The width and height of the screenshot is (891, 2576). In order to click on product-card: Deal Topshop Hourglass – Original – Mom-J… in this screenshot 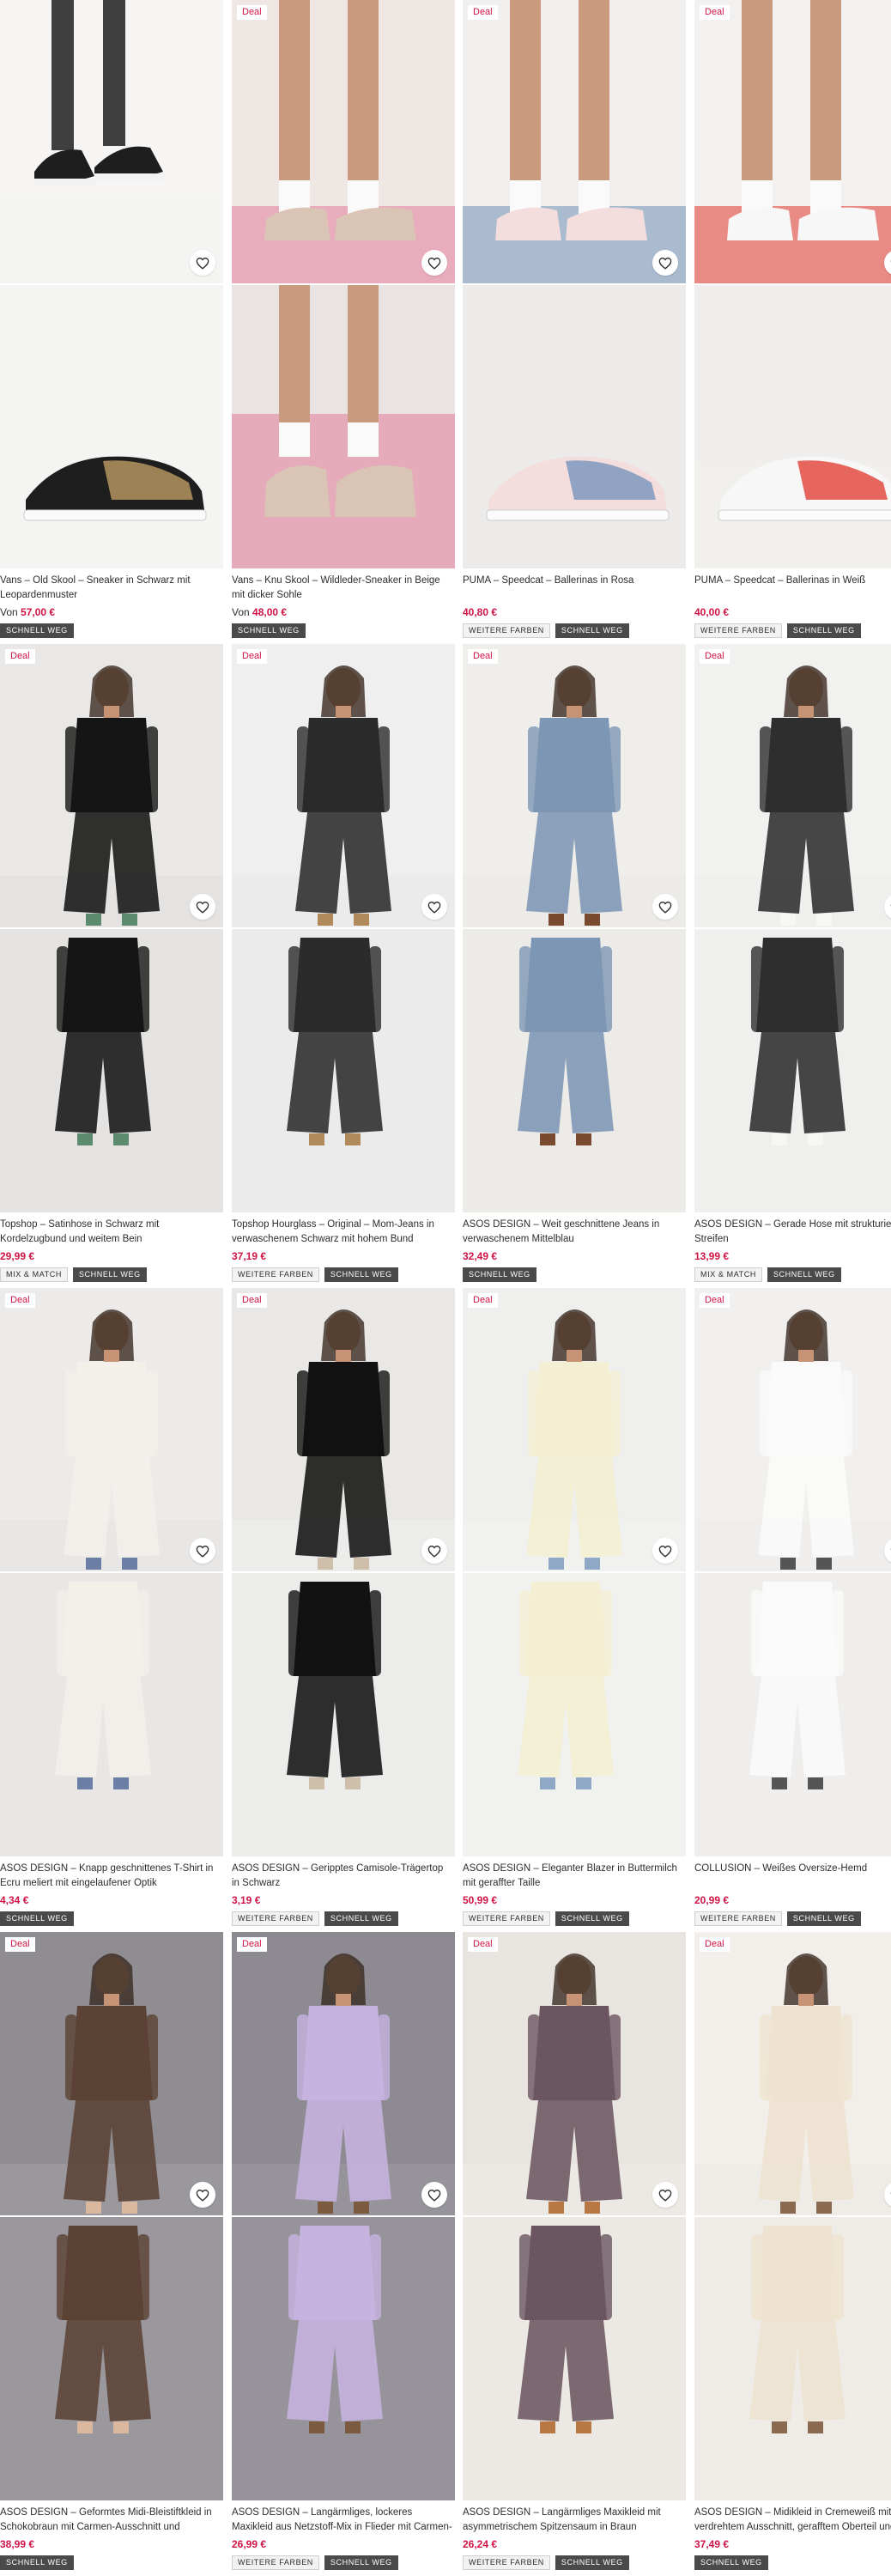, I will do `click(344, 963)`.